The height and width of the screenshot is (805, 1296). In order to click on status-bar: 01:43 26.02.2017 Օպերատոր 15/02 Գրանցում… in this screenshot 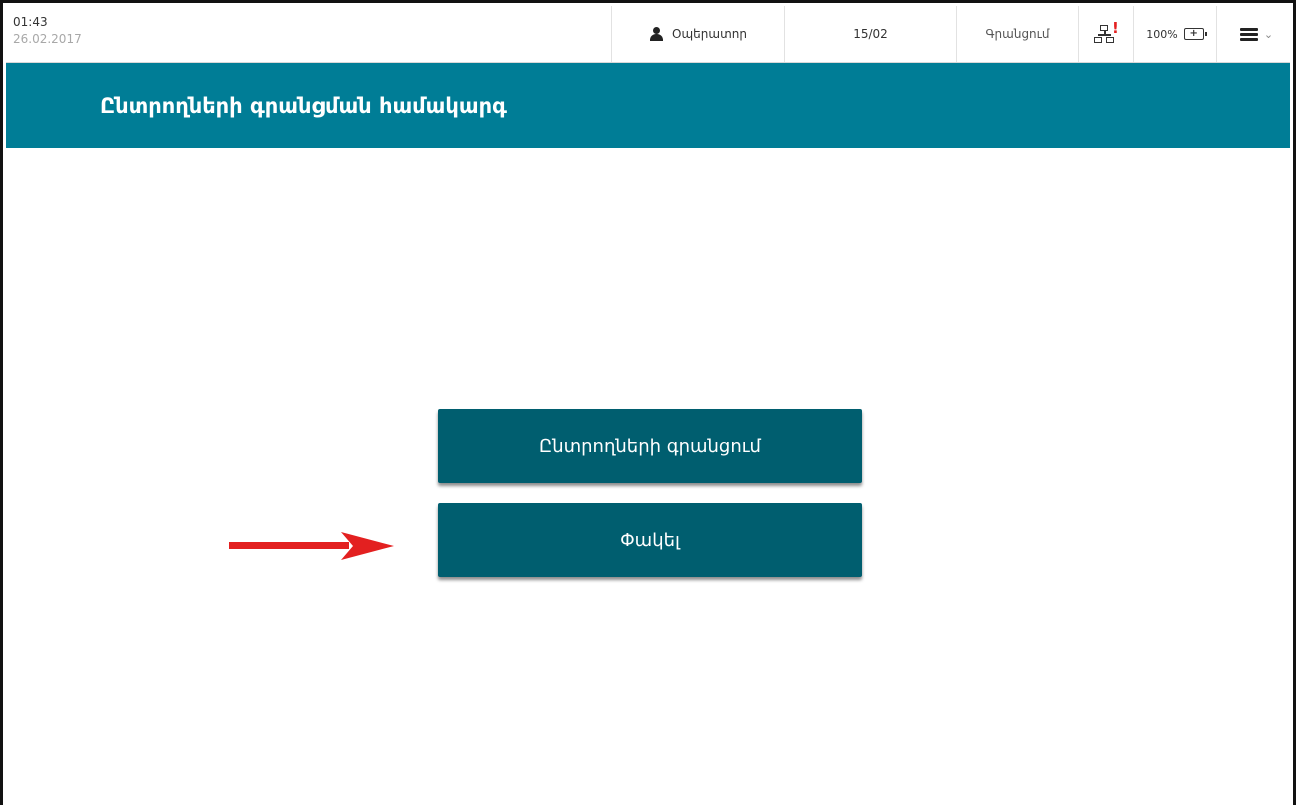, I will do `click(648, 34)`.